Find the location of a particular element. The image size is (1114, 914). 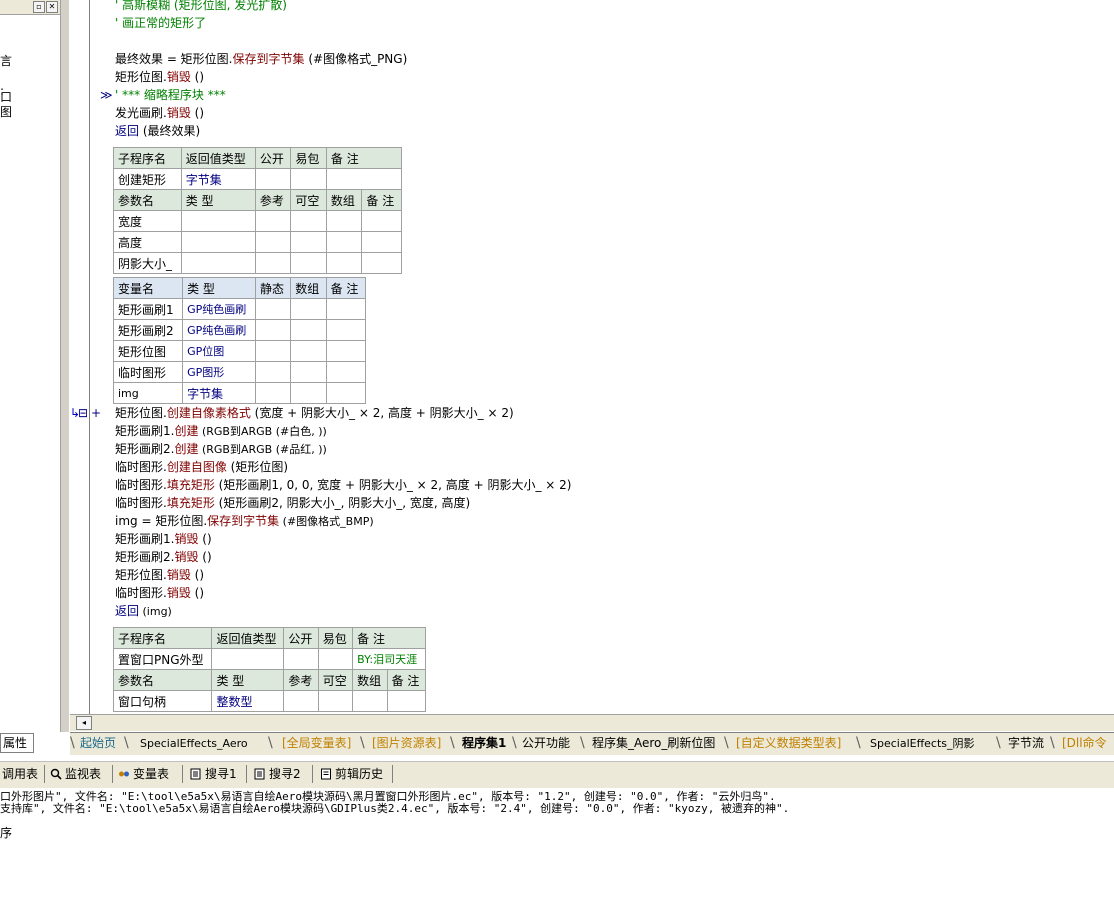

clipboard-icon is located at coordinates (326, 774).